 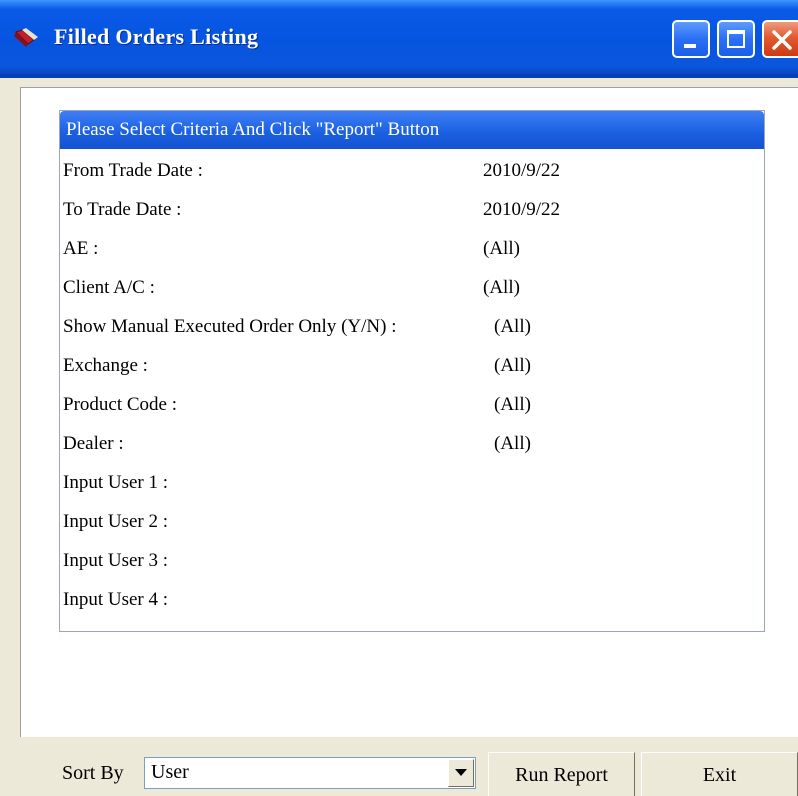 What do you see at coordinates (412, 172) in the screenshot?
I see `criteria-row-from-trade-date: From Trade Date : 2010/9/22` at bounding box center [412, 172].